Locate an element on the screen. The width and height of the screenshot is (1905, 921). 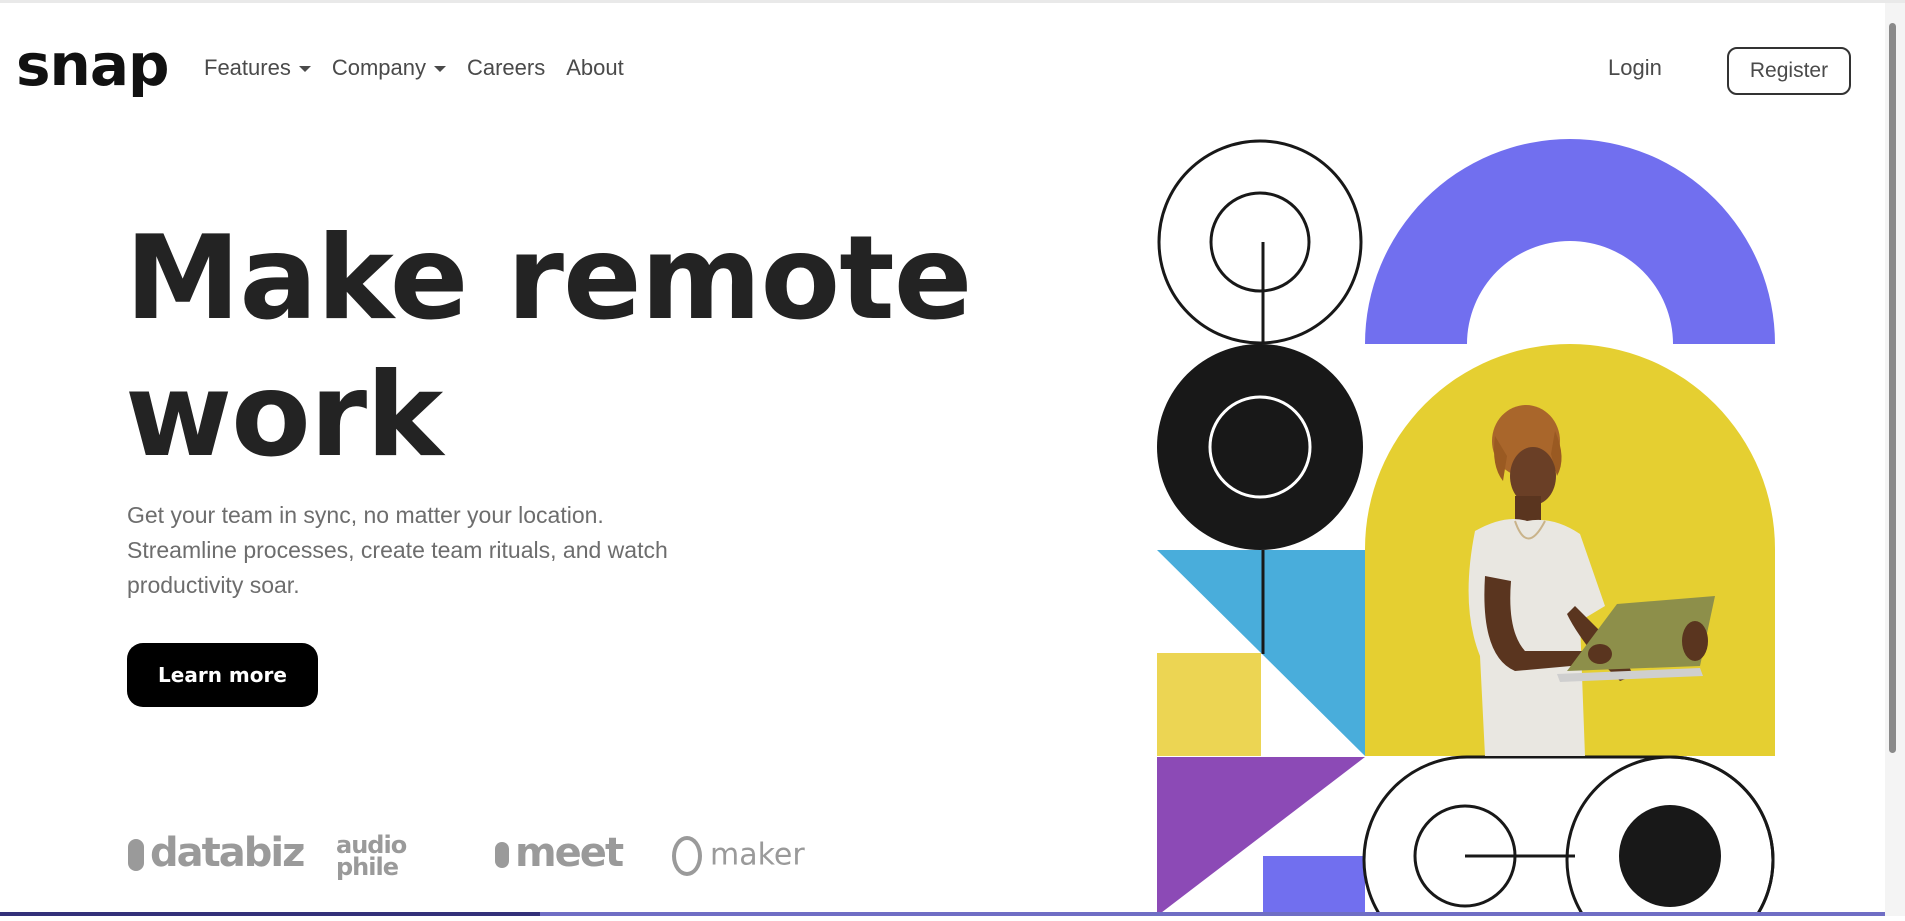
client-logo-databiz: databiz is located at coordinates (216, 853).